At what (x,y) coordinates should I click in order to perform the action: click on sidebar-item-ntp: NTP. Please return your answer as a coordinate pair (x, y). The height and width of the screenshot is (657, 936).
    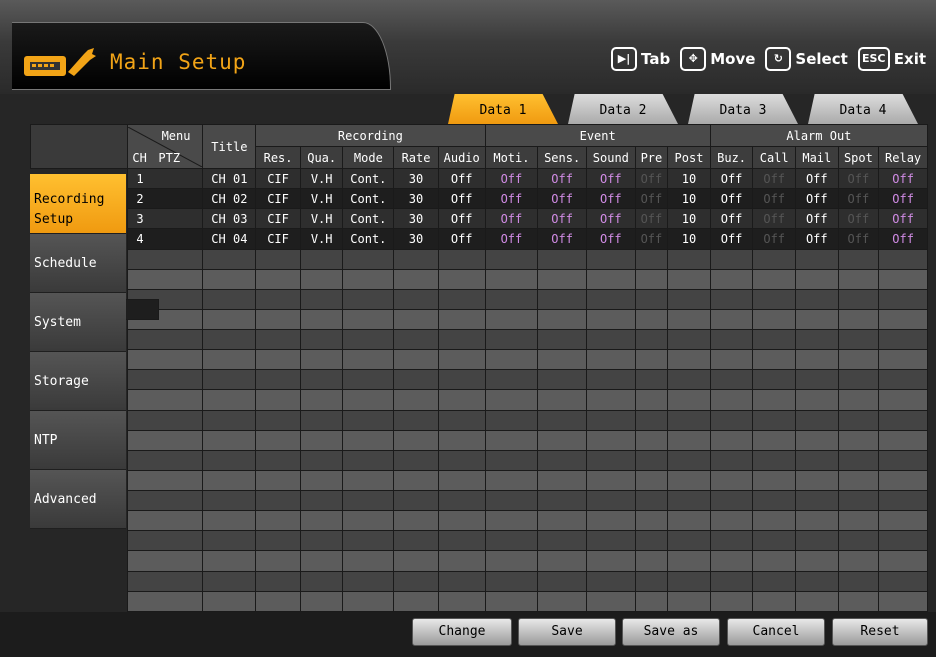
    Looking at the image, I should click on (78, 440).